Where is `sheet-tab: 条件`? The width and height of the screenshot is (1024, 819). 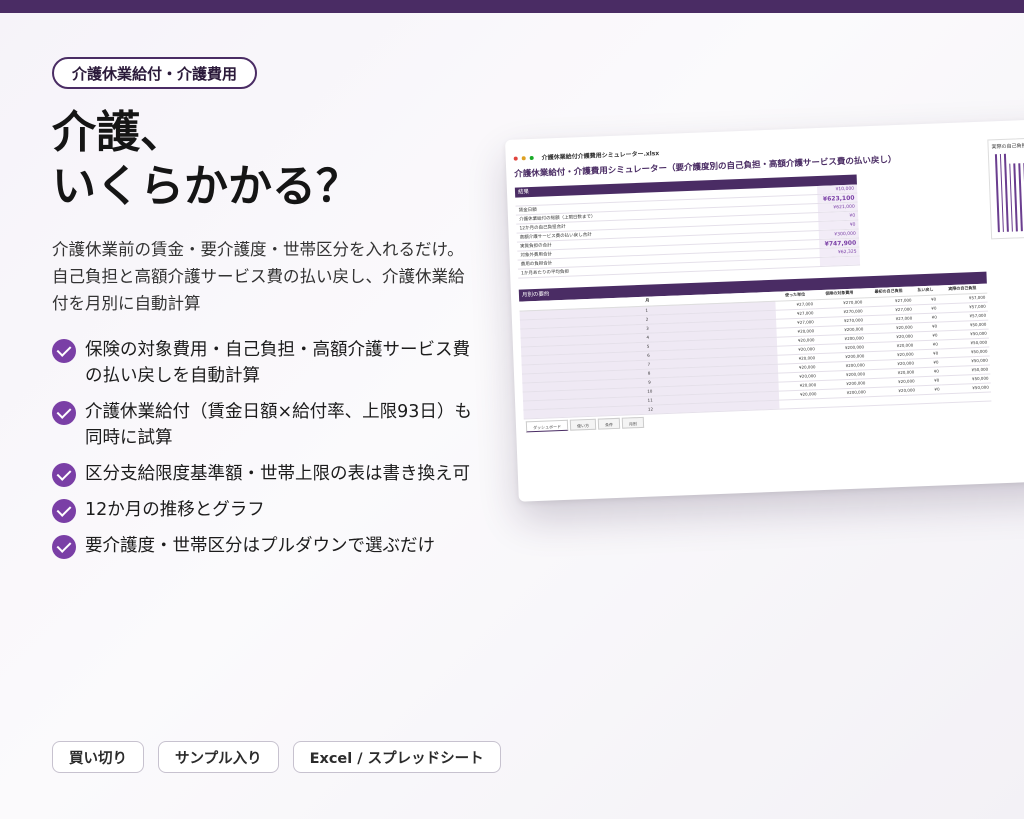 sheet-tab: 条件 is located at coordinates (609, 423).